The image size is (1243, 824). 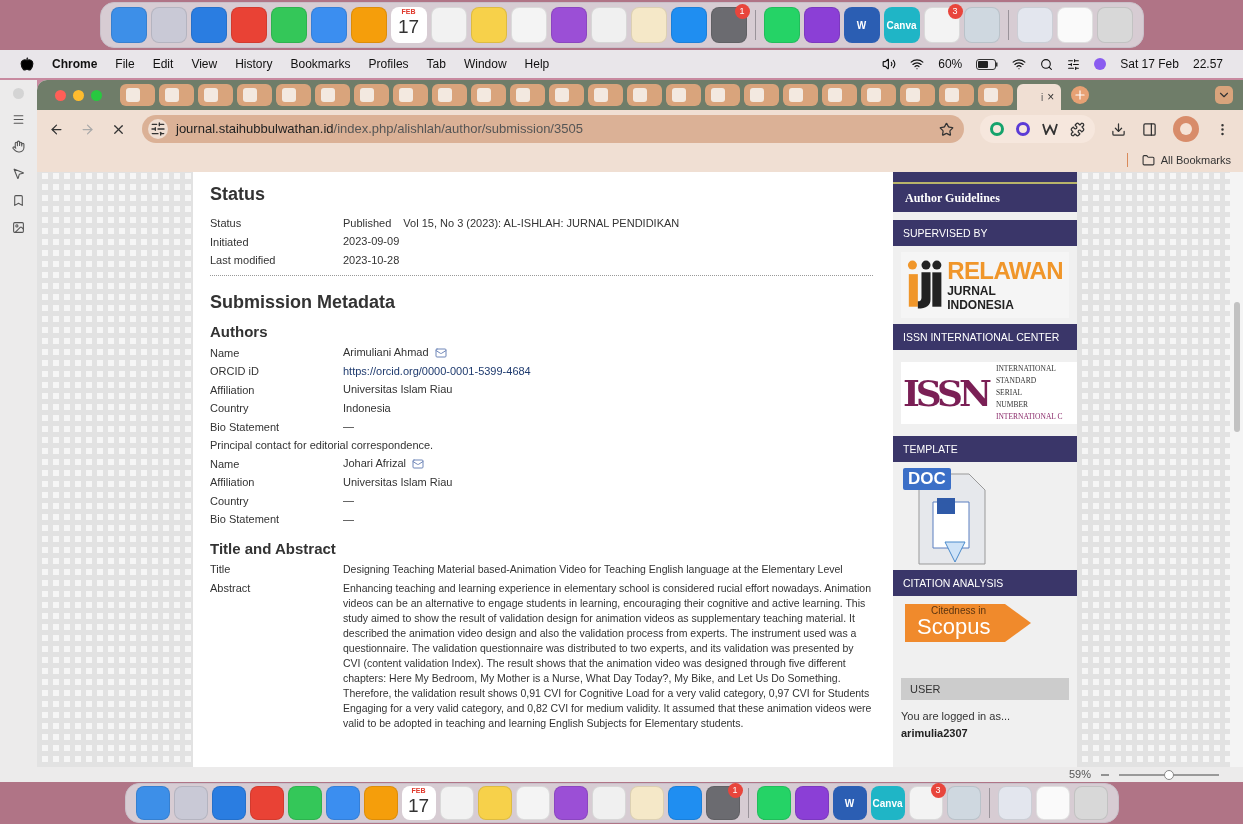 What do you see at coordinates (1077, 129) in the screenshot?
I see `extensions-icon` at bounding box center [1077, 129].